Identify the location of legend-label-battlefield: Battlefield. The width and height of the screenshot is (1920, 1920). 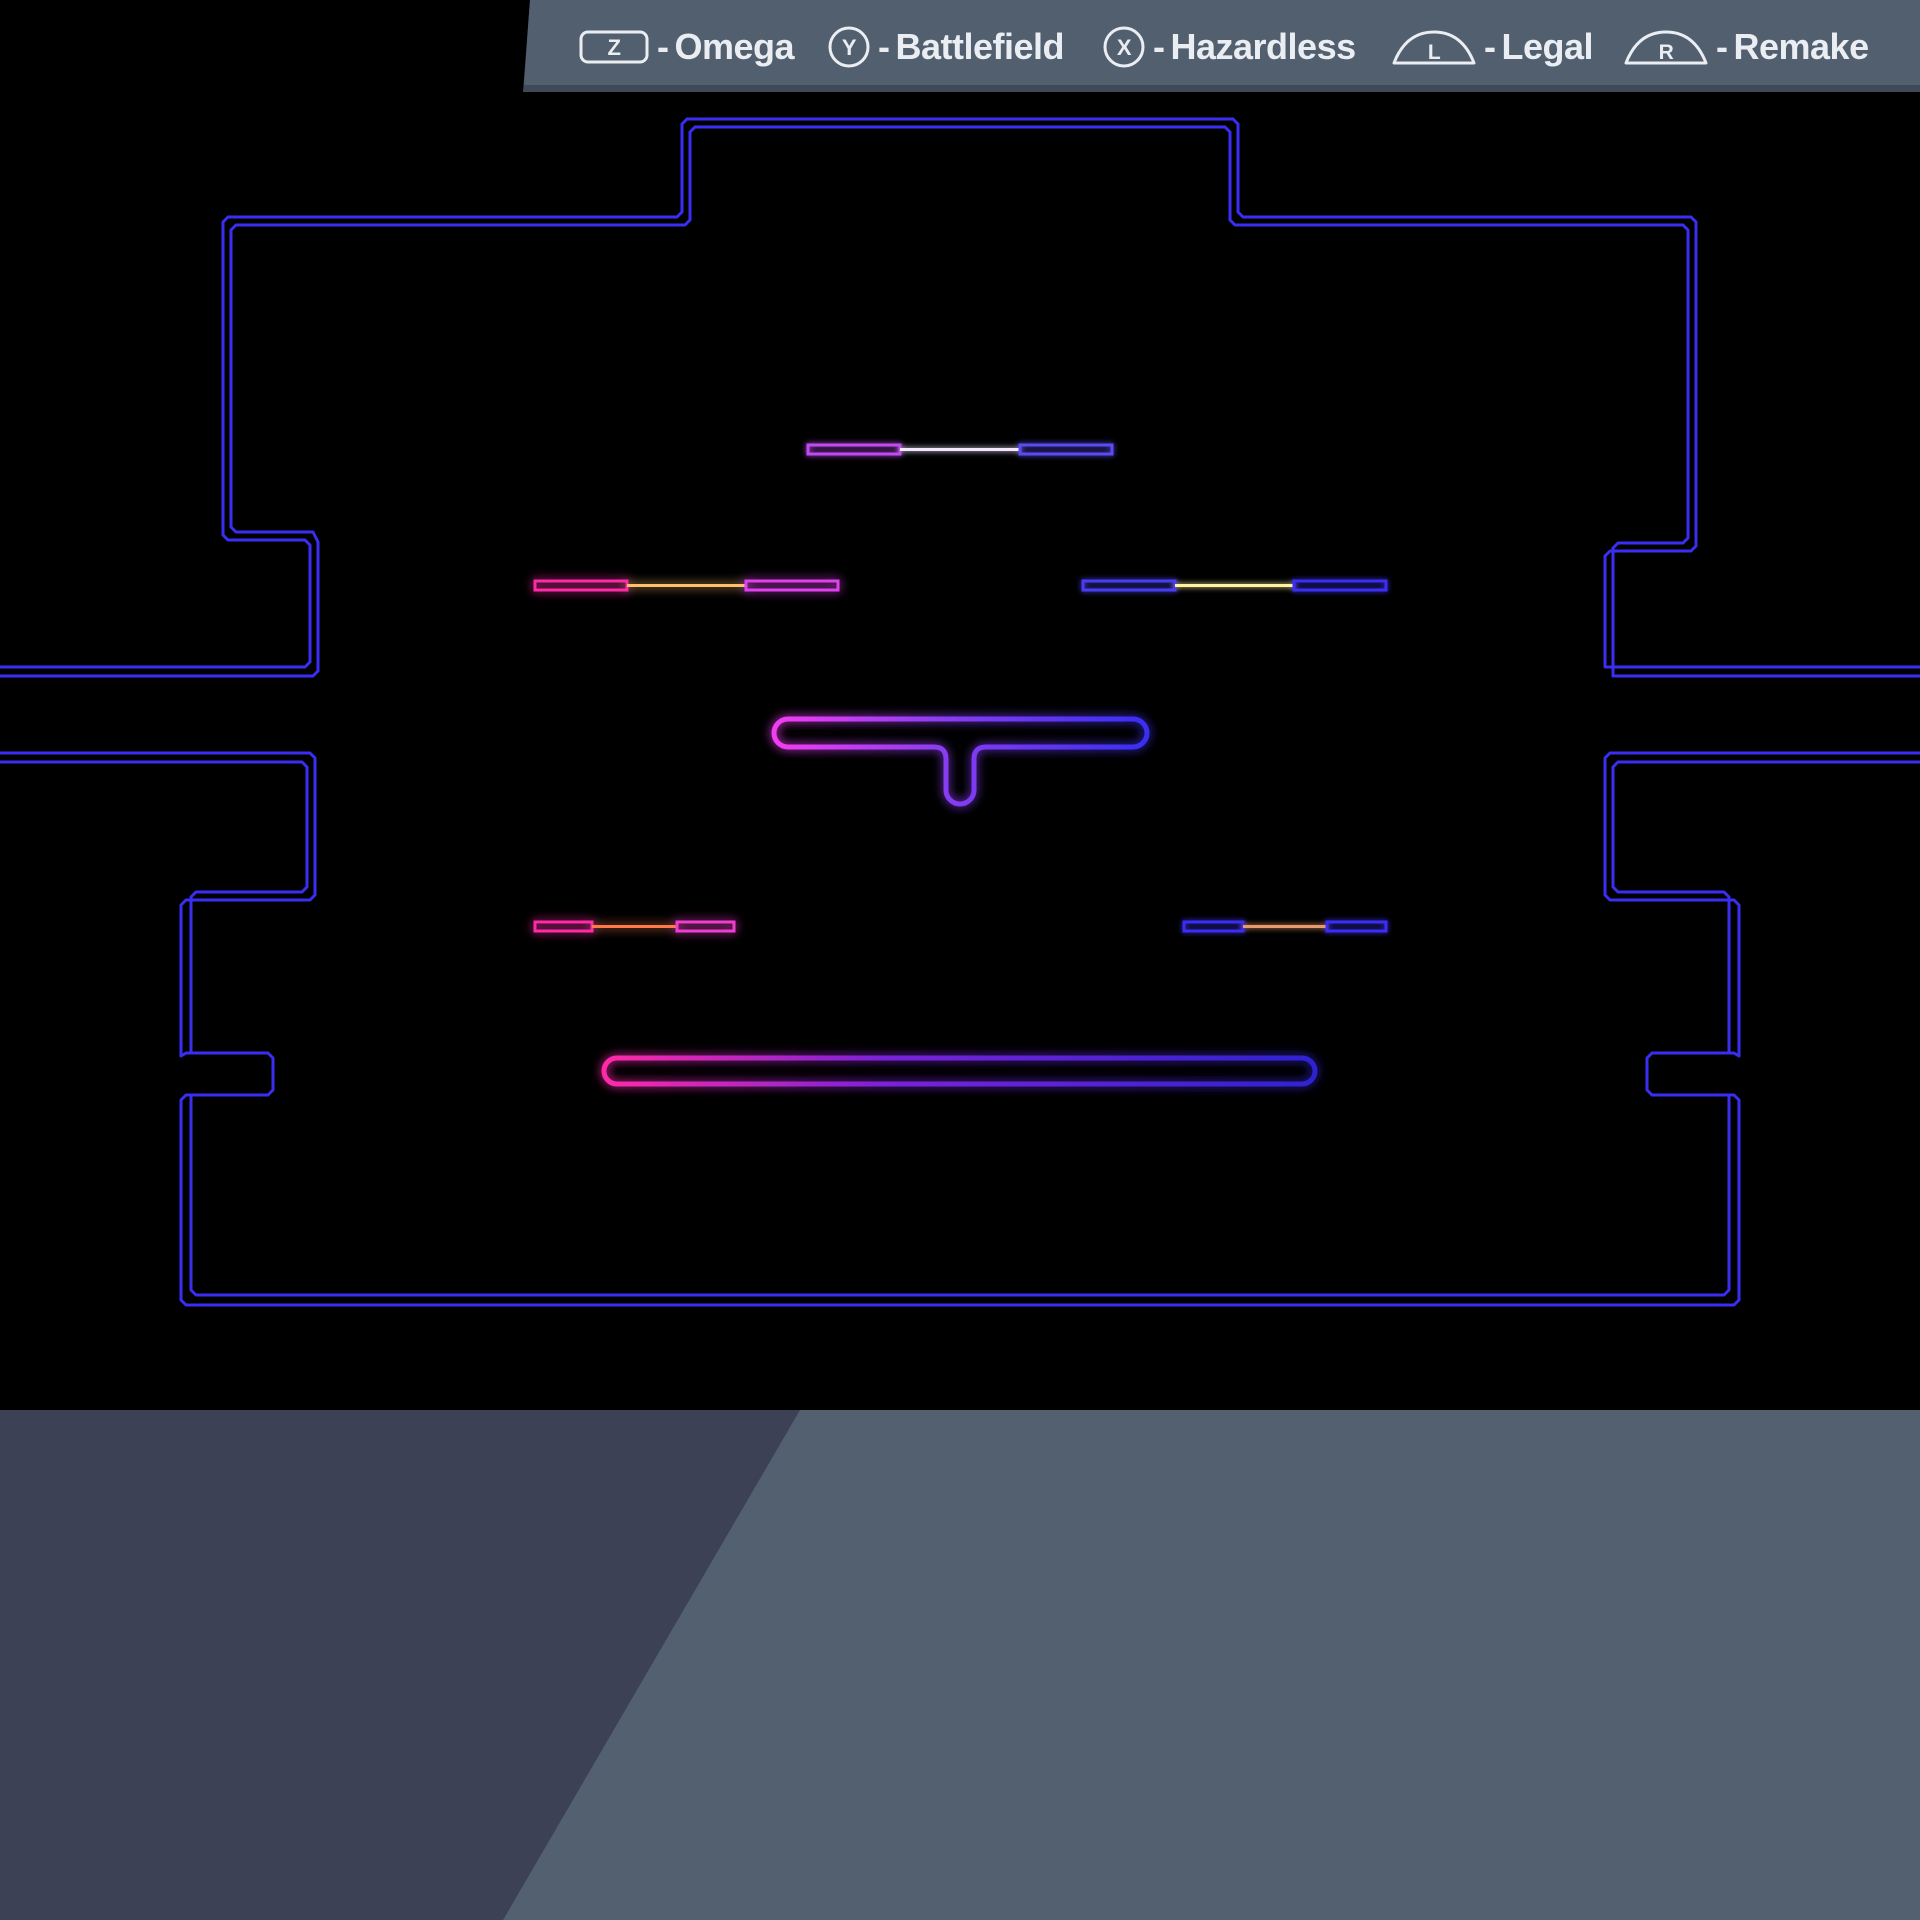
(980, 46).